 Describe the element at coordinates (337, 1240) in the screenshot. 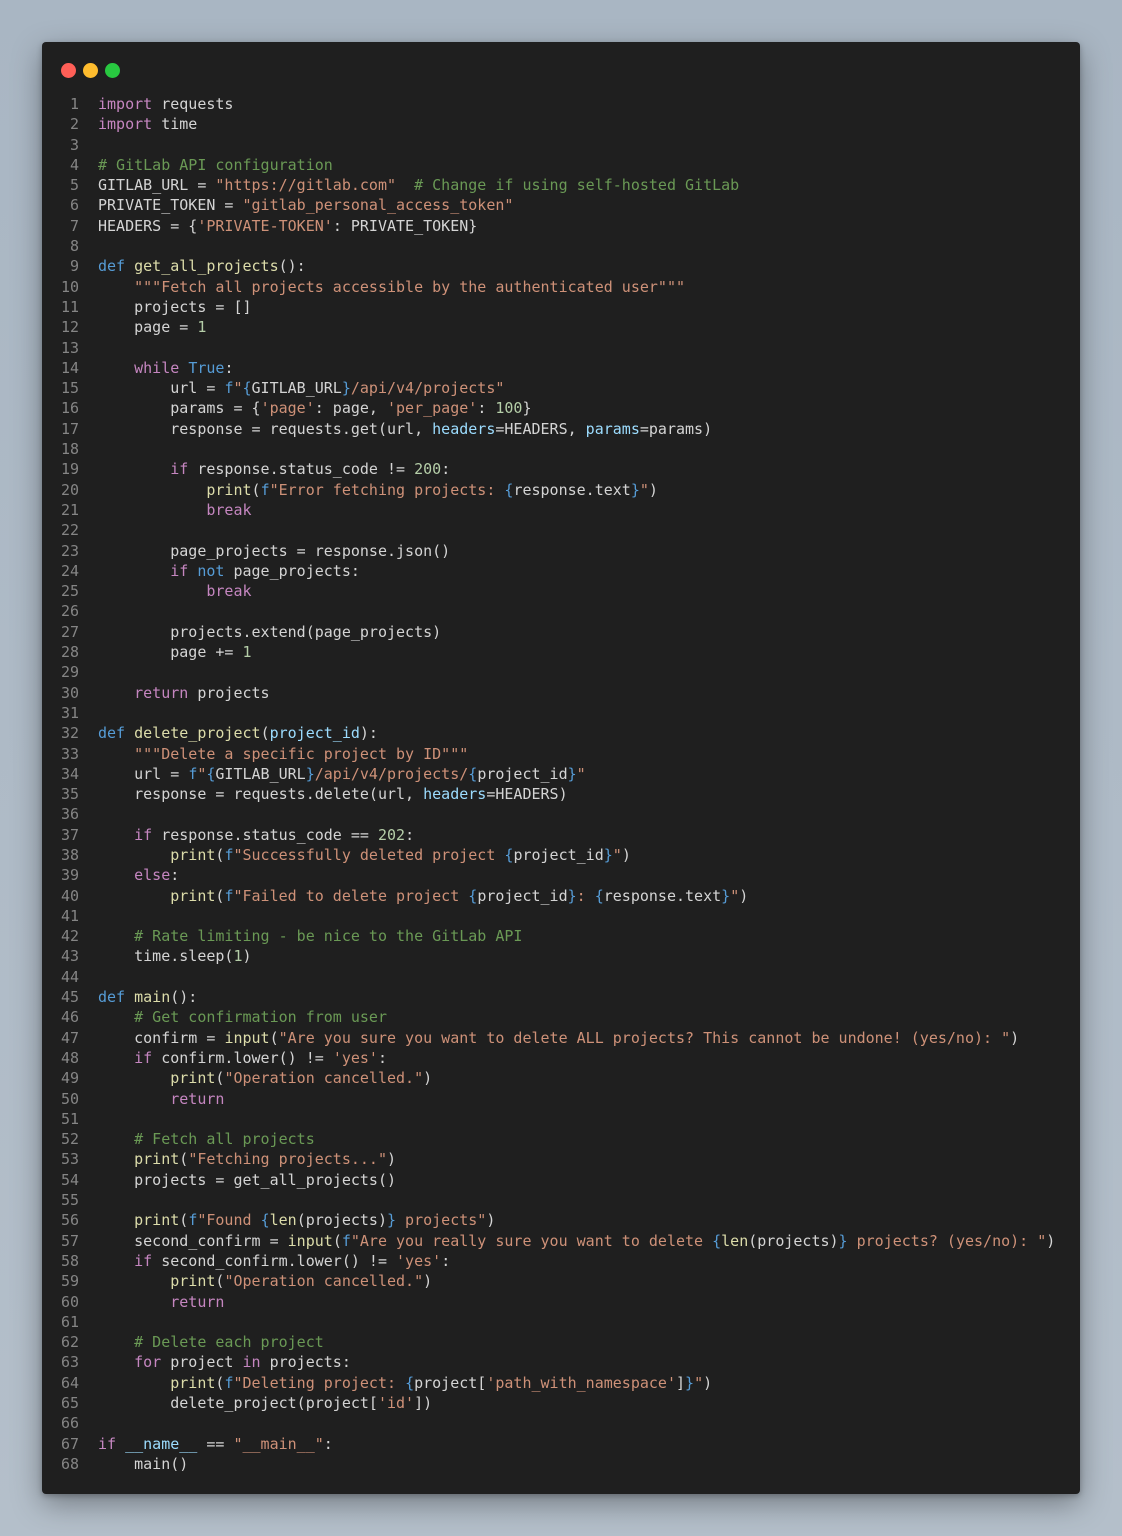

I see `code-token: (` at that location.